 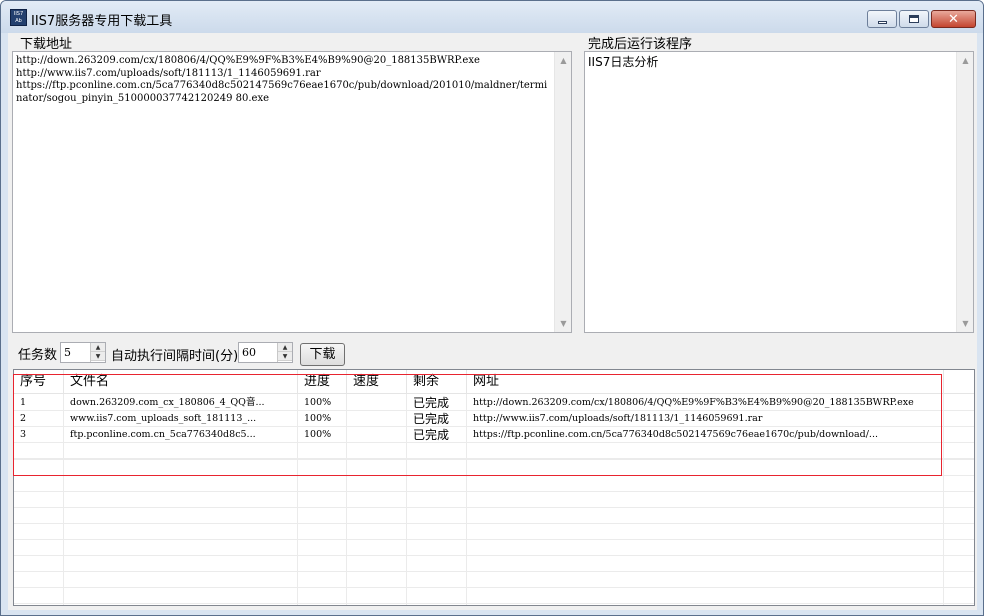 I want to click on maximize-button, so click(x=914, y=19).